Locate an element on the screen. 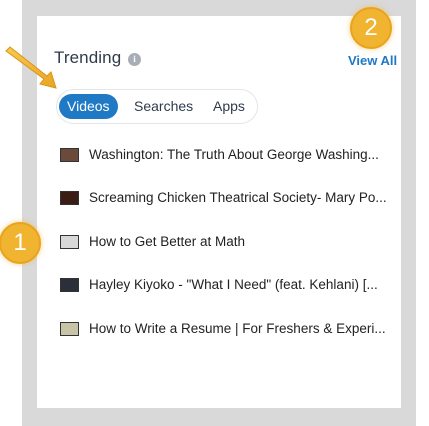 Image resolution: width=429 pixels, height=426 pixels. view-all-link: View All is located at coordinates (372, 60).